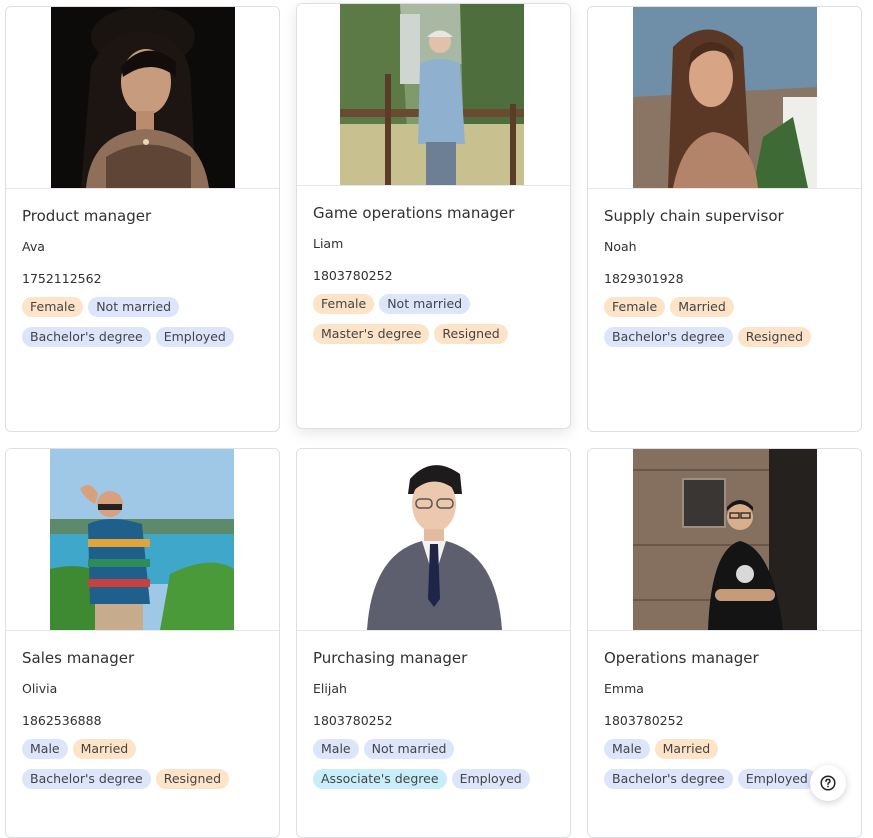 This screenshot has height=838, width=873. Describe the element at coordinates (40, 688) in the screenshot. I see `employee-name: Olivia` at that location.